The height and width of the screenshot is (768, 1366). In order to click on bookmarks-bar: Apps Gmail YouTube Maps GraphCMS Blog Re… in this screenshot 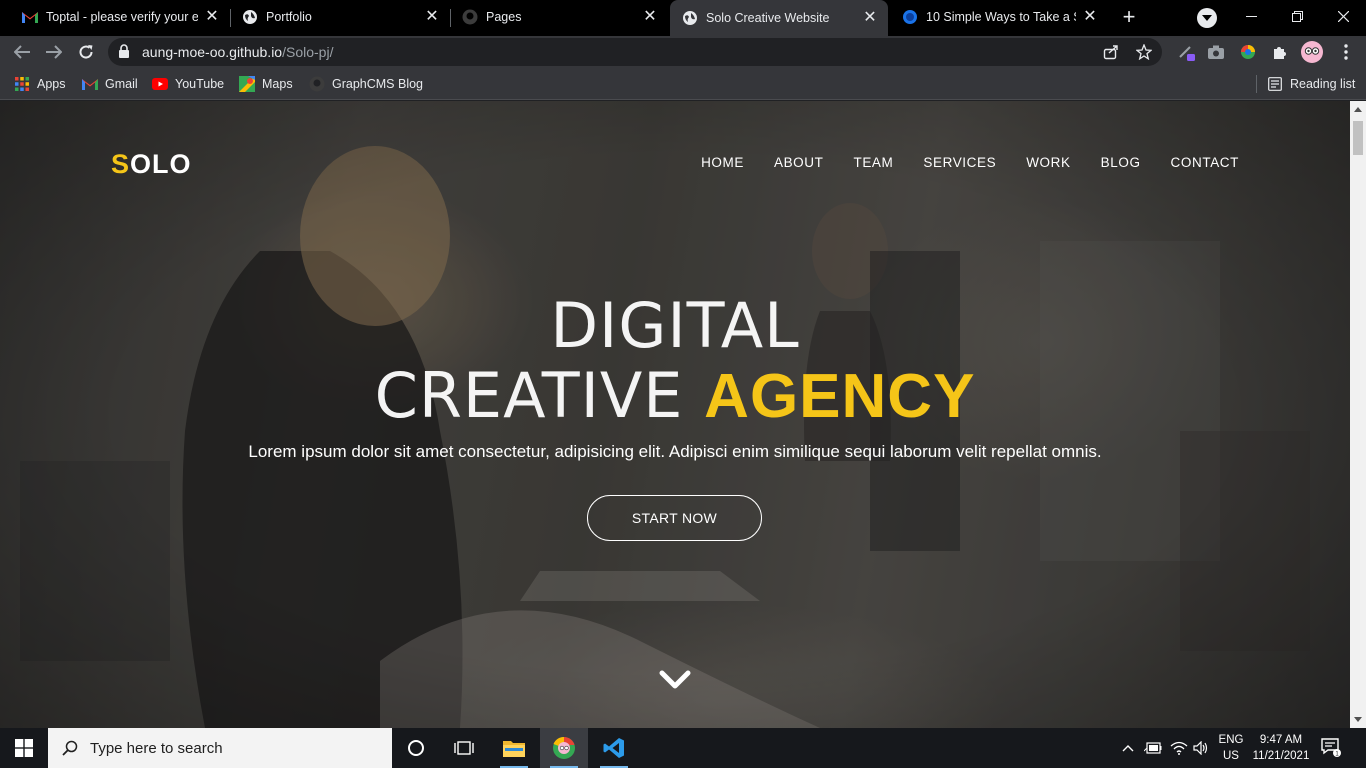, I will do `click(683, 84)`.